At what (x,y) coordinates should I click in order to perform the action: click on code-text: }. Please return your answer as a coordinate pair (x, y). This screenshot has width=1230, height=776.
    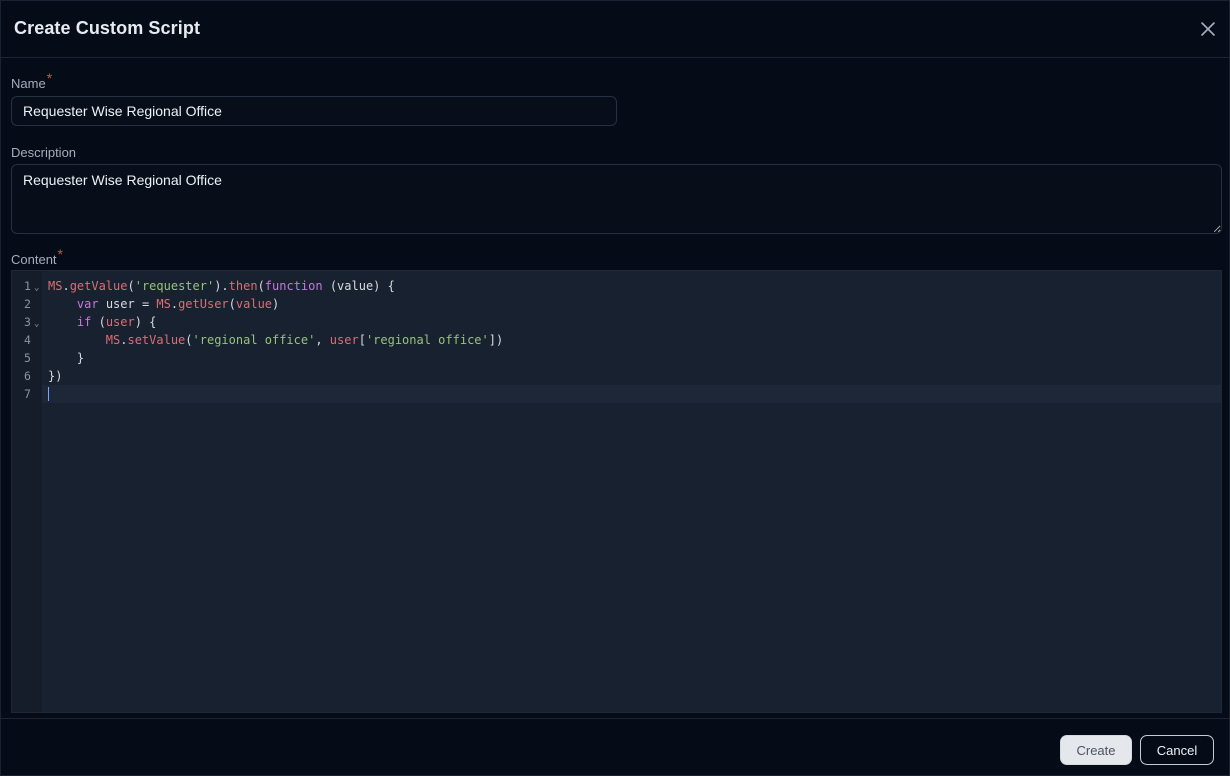
    Looking at the image, I should click on (66, 358).